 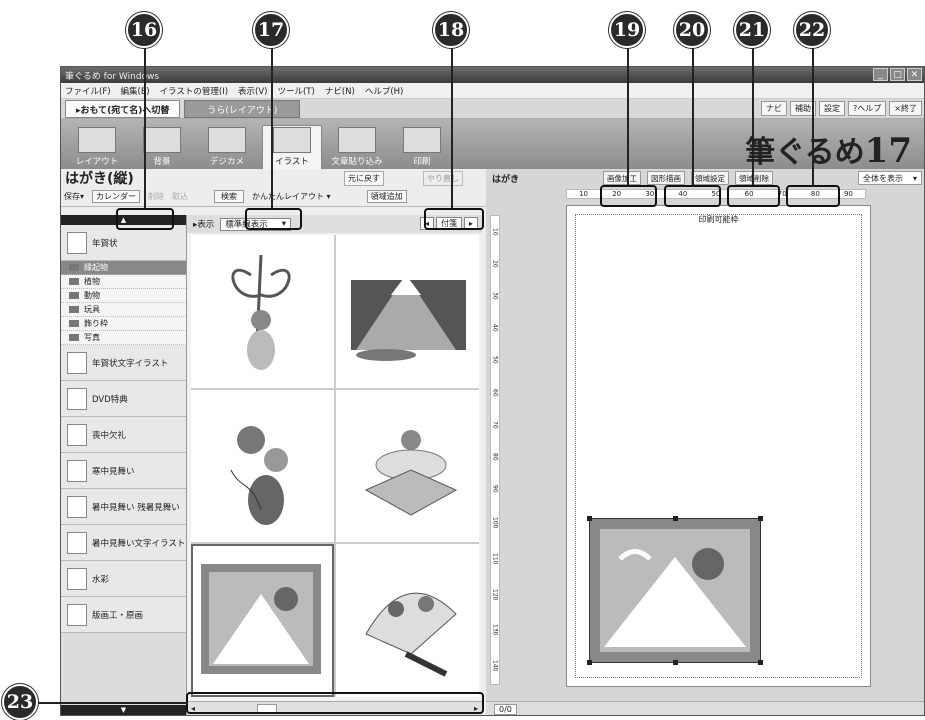 What do you see at coordinates (666, 178) in the screenshot?
I see `shape-draw-button: 図形描画` at bounding box center [666, 178].